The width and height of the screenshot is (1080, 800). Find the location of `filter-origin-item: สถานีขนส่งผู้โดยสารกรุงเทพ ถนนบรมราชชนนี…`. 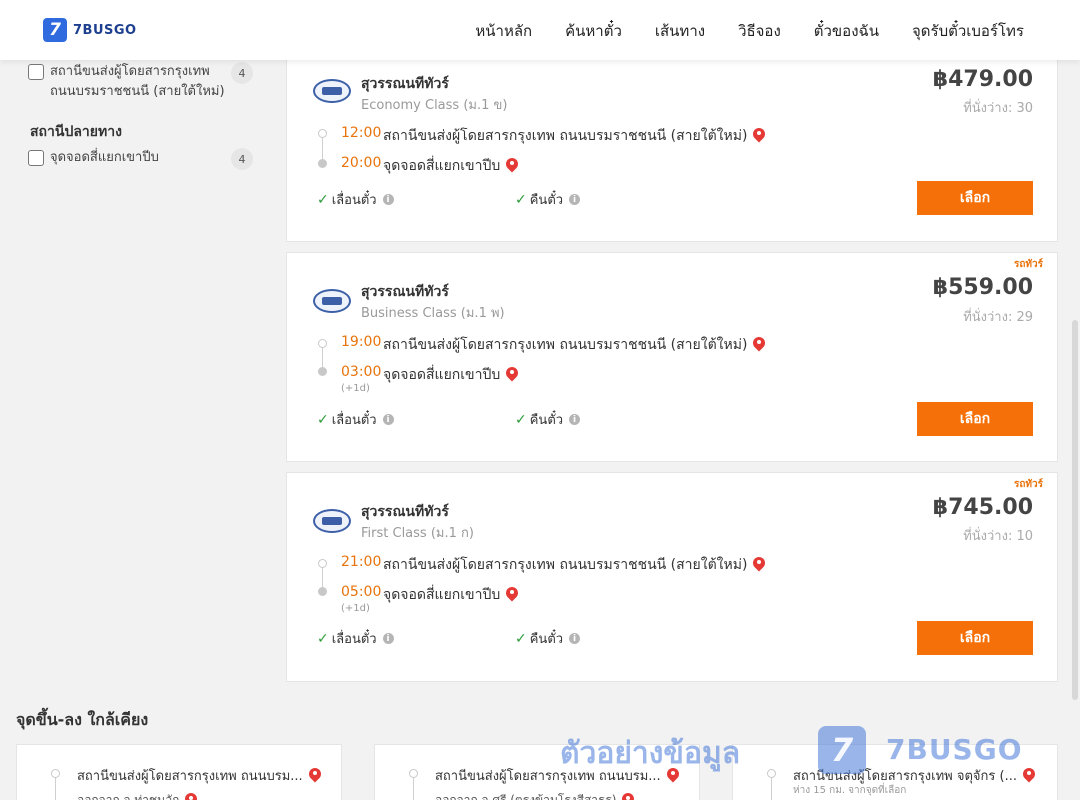

filter-origin-item: สถานีขนส่งผู้โดยสารกรุงเทพ ถนนบรมราชชนนี… is located at coordinates (129, 82).